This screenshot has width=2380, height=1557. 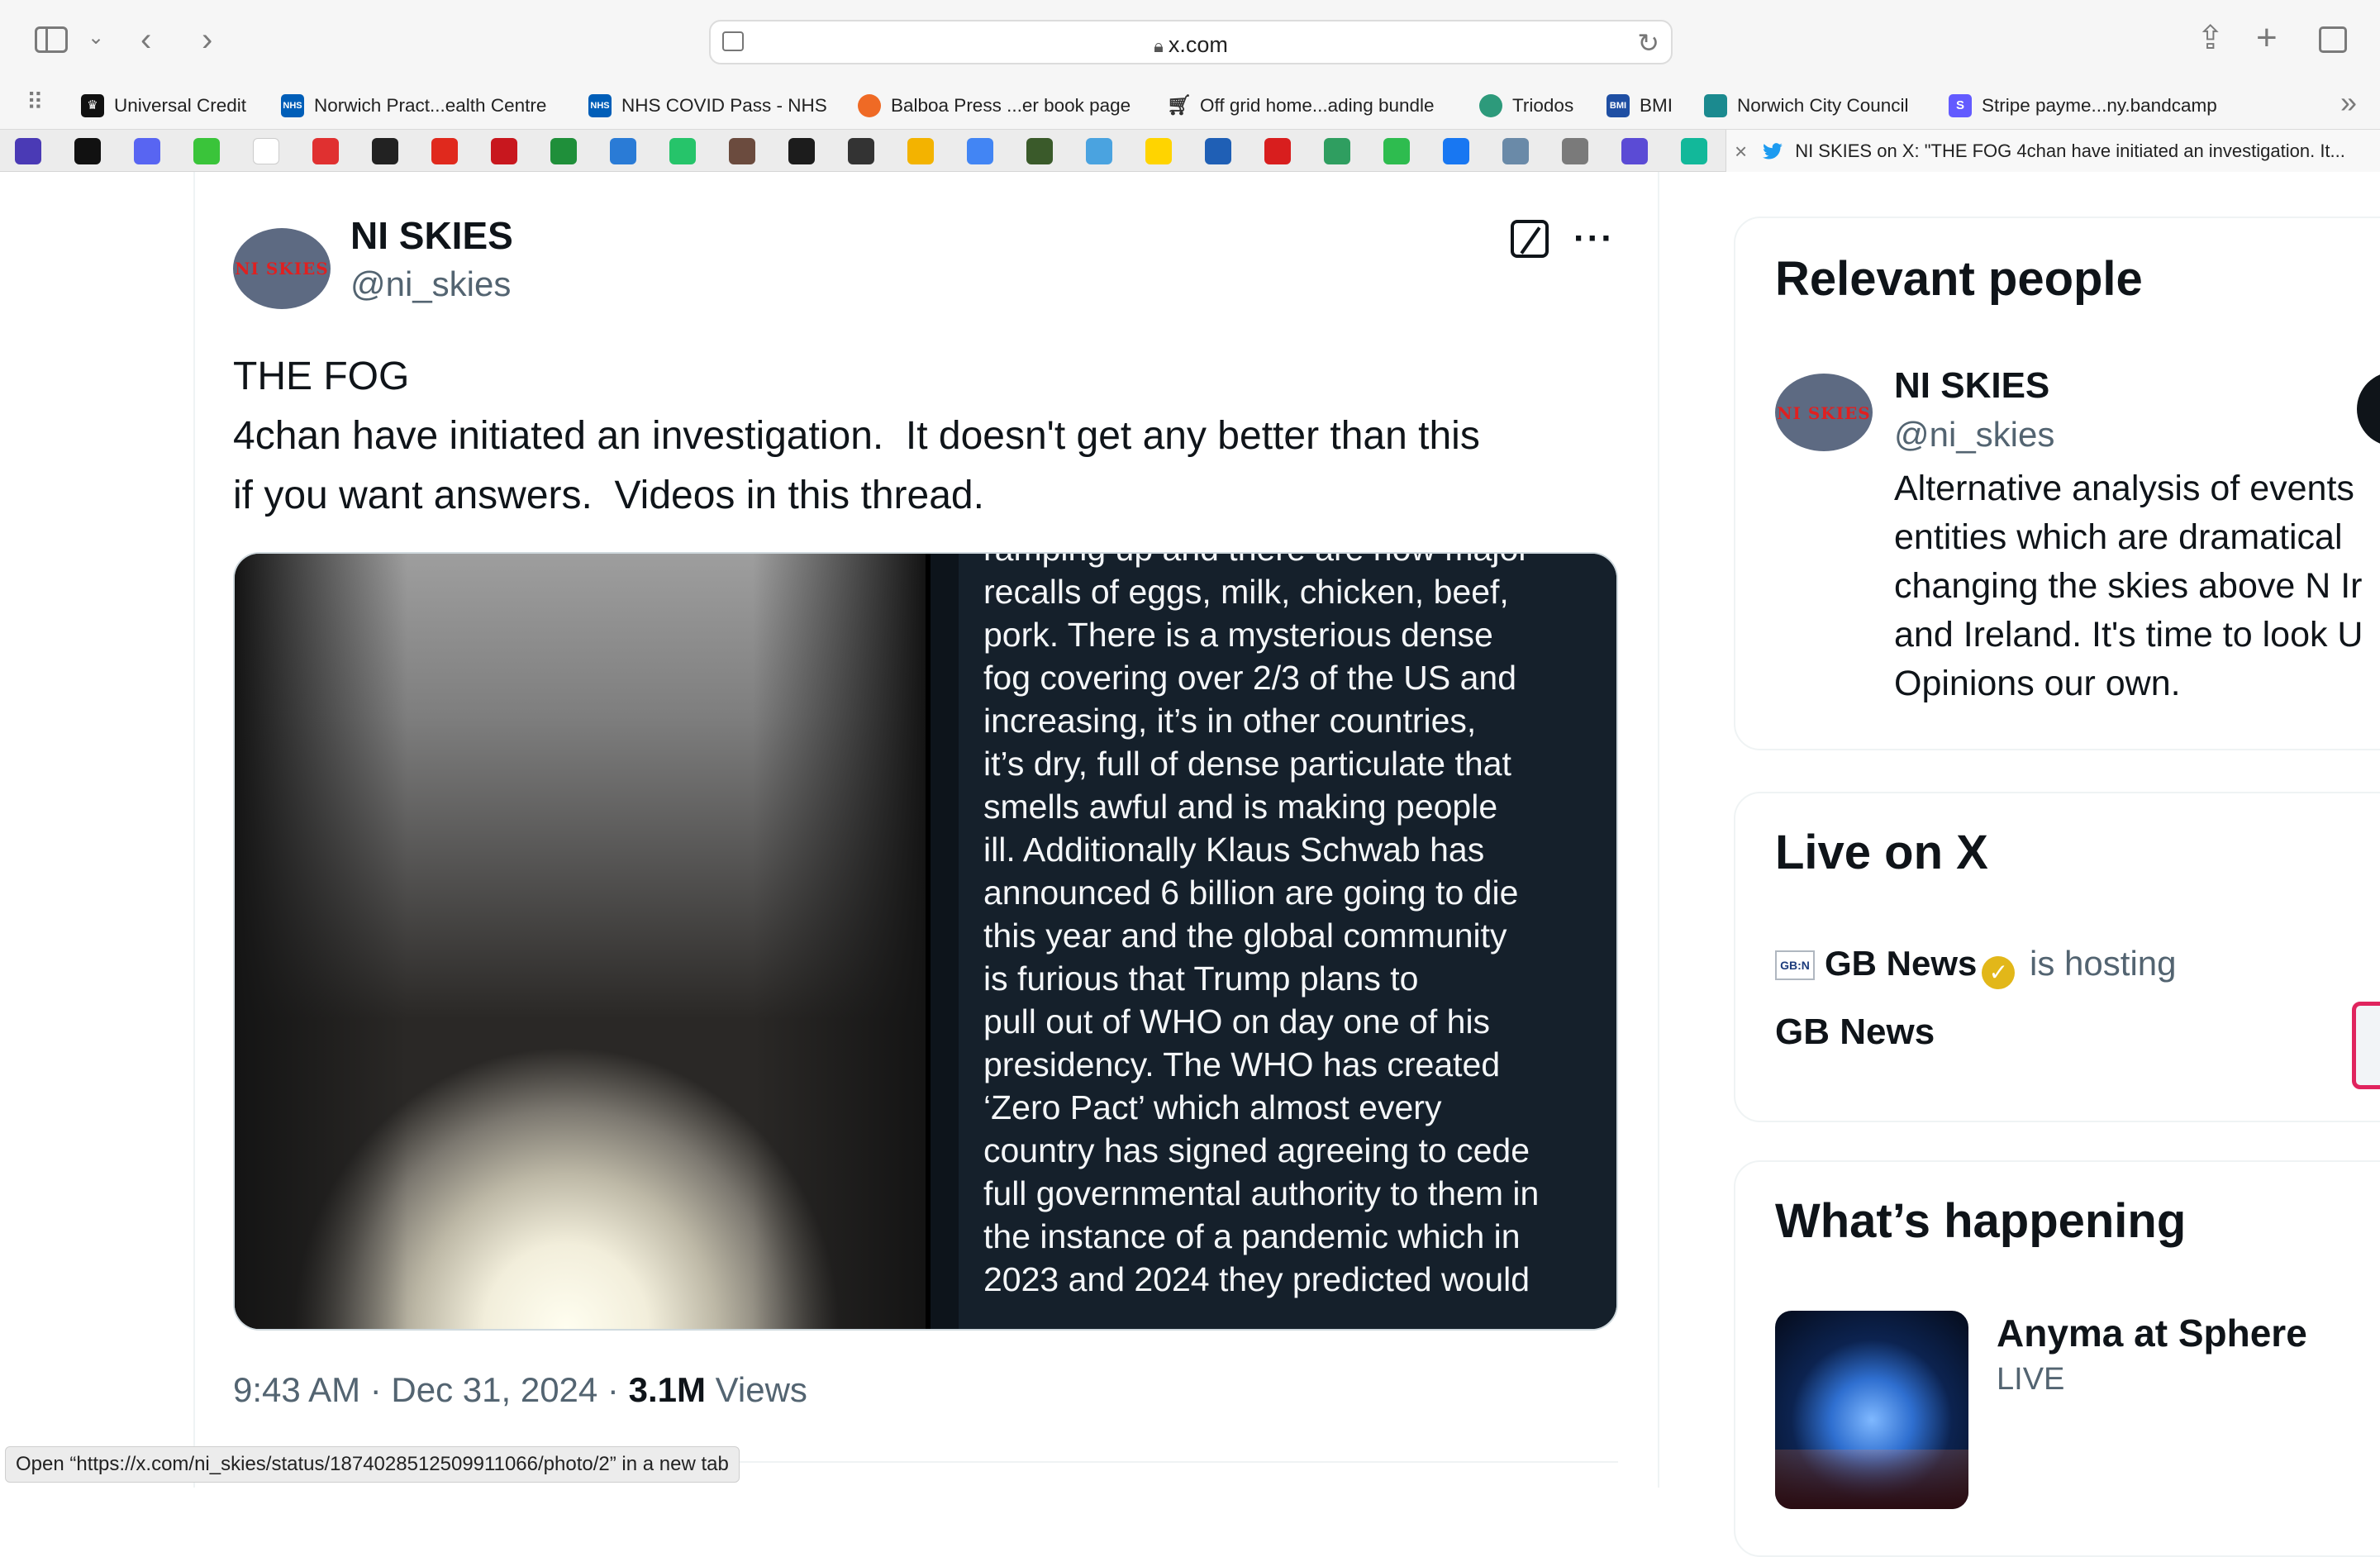 I want to click on gb-news-icon: GB:N, so click(x=1795, y=965).